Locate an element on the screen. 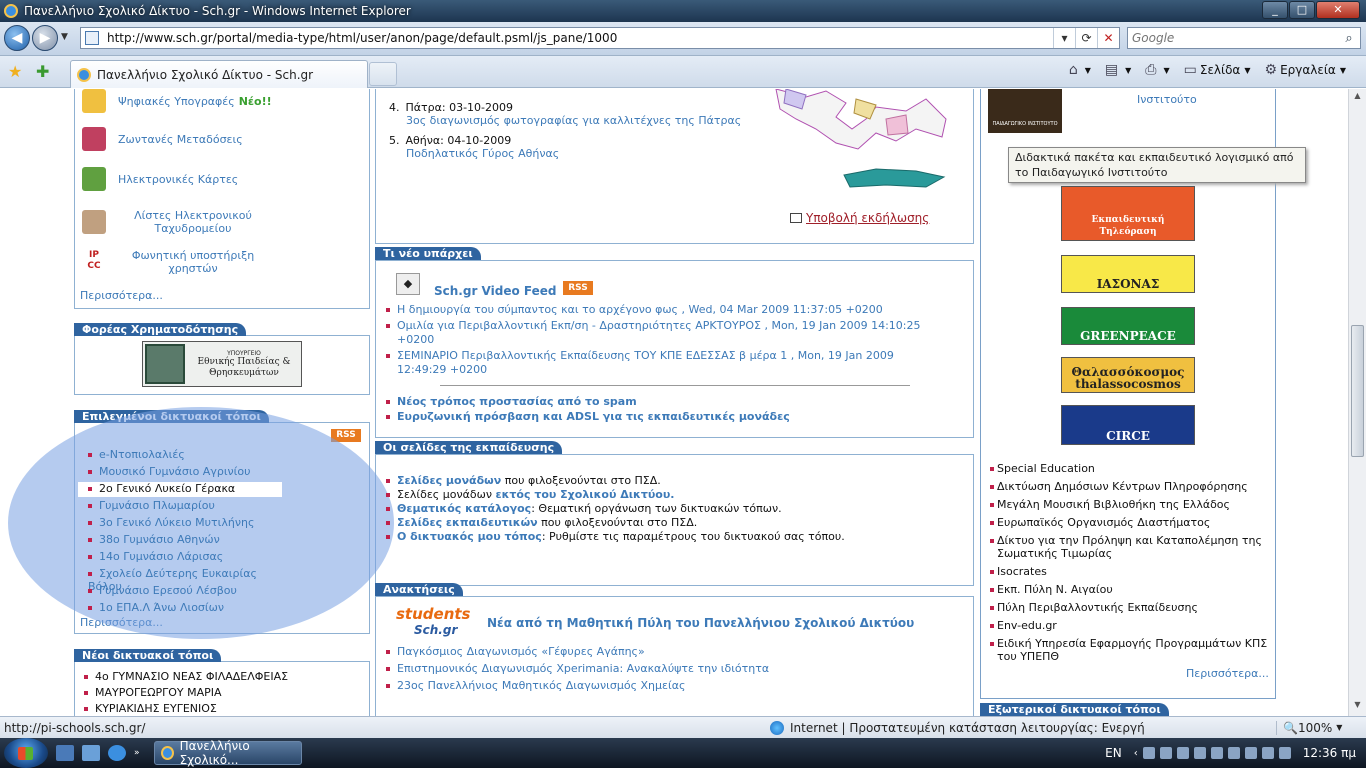  favorites-star-icon: ★ is located at coordinates (15, 71).